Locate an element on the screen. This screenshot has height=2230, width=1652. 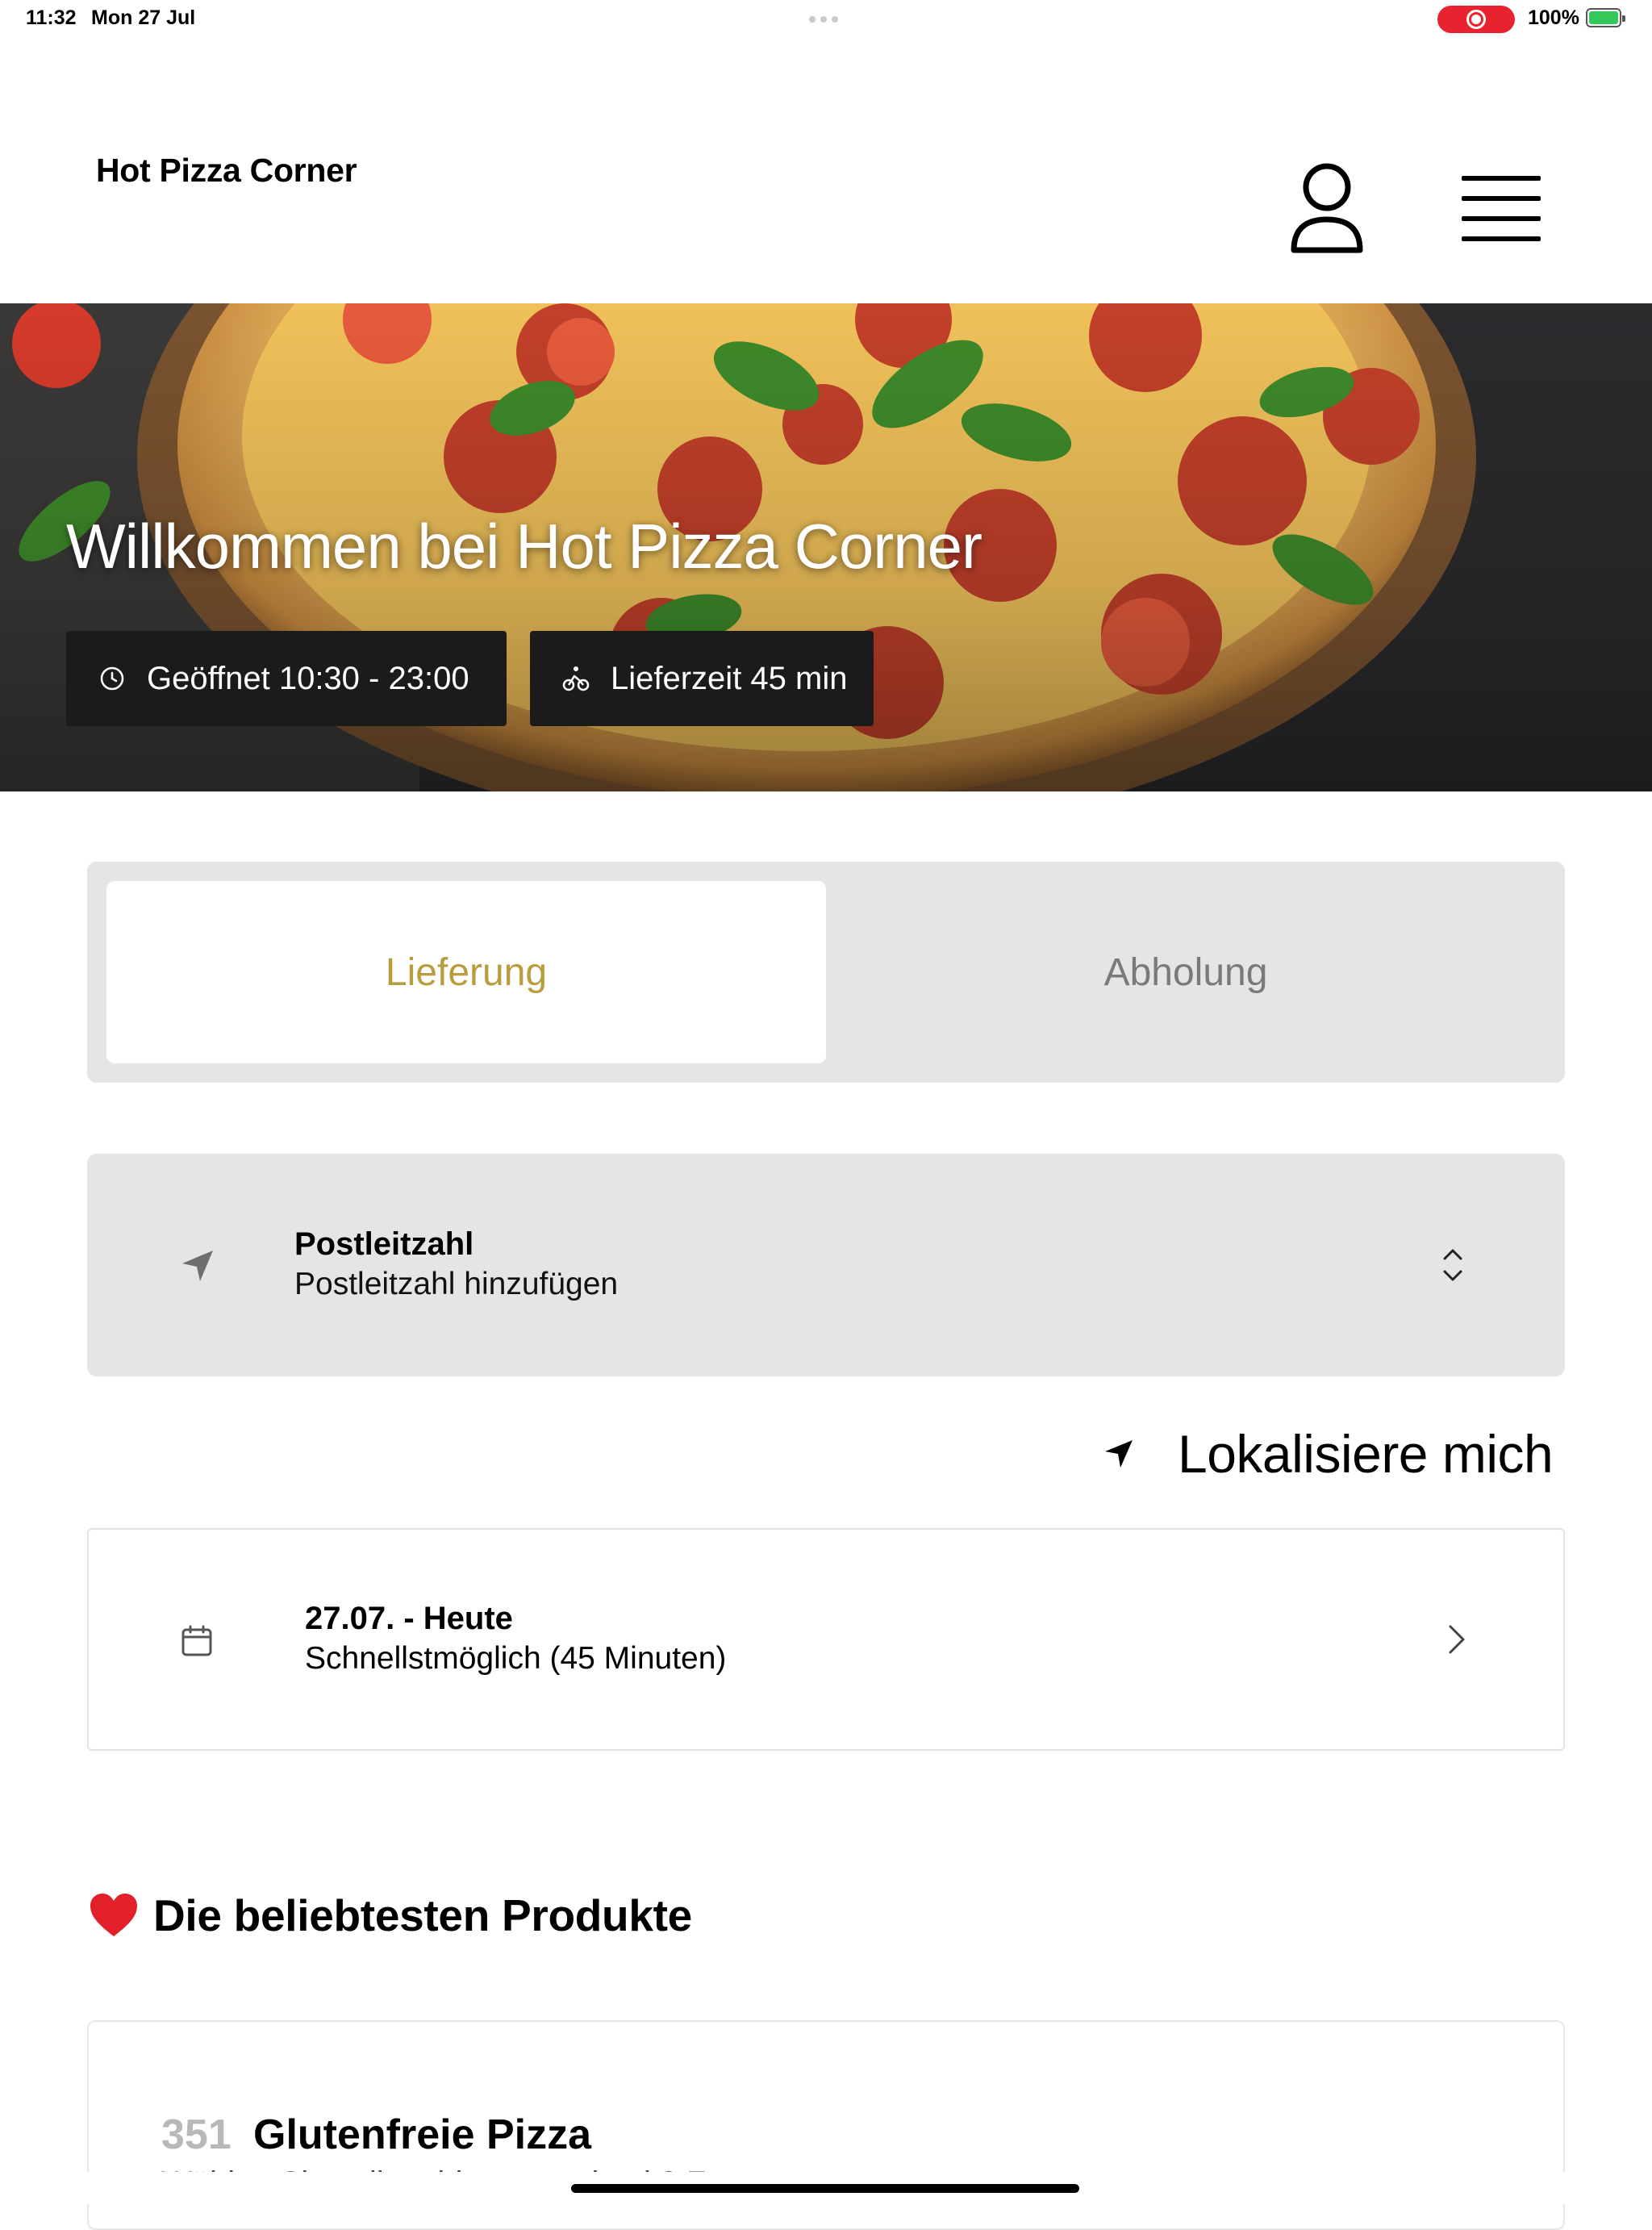
hero-title: Willkommen bei Hot Pizza Corner is located at coordinates (524, 546).